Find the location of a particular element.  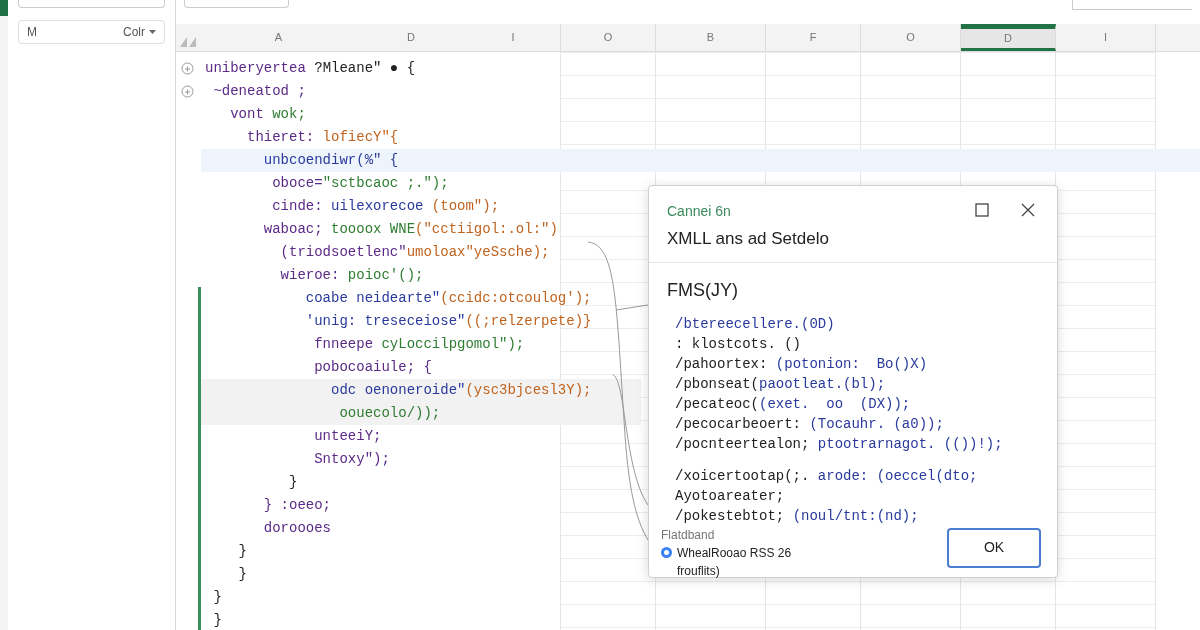

code-token: /btereecellere.(0D) is located at coordinates (755, 324).